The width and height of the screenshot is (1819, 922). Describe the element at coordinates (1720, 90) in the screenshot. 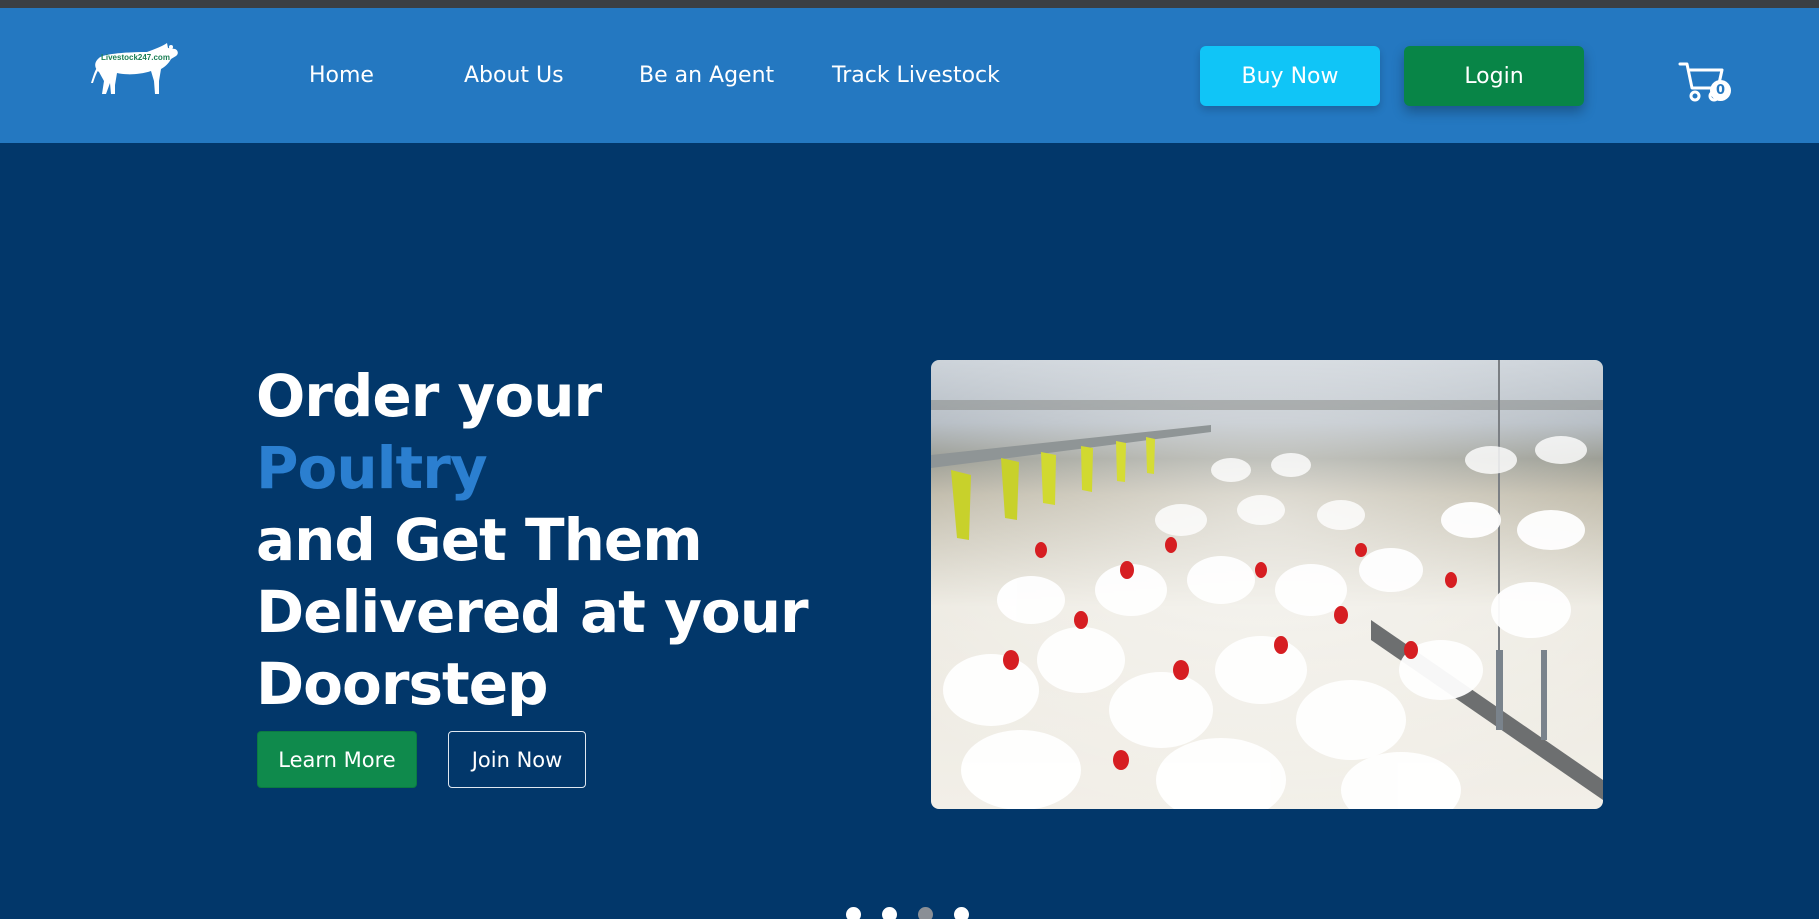

I see `cart-count-badge: 0` at that location.